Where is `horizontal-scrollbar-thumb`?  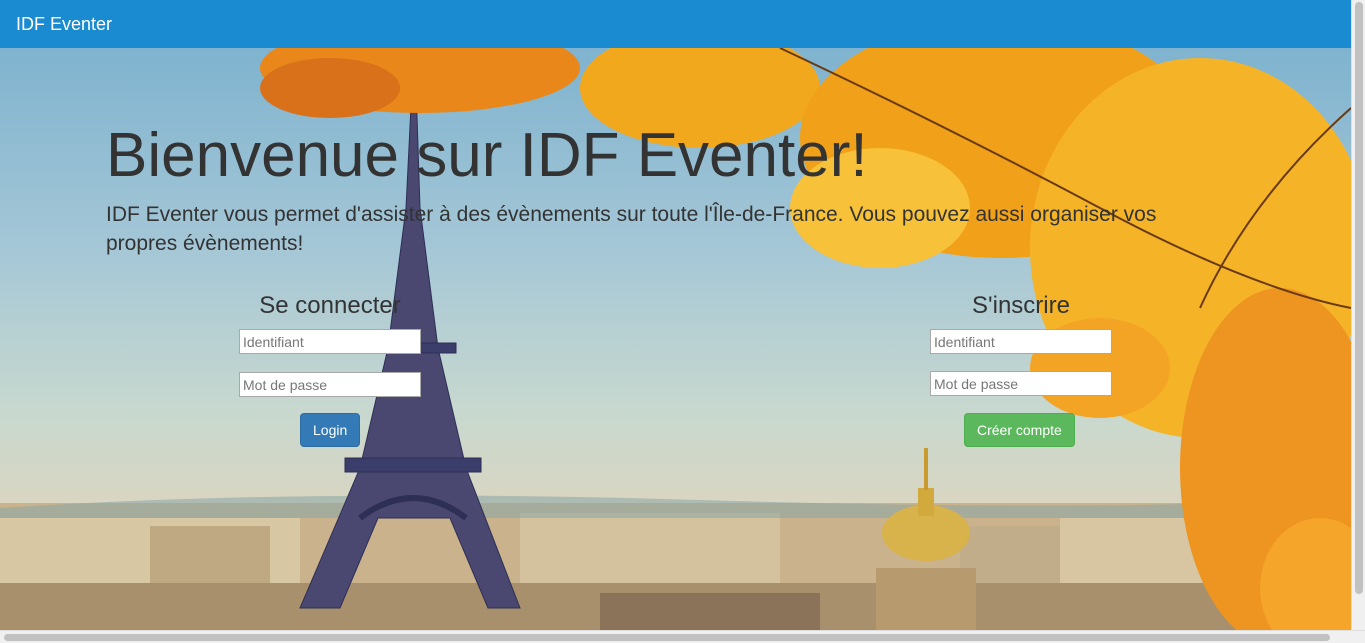
horizontal-scrollbar-thumb is located at coordinates (667, 637).